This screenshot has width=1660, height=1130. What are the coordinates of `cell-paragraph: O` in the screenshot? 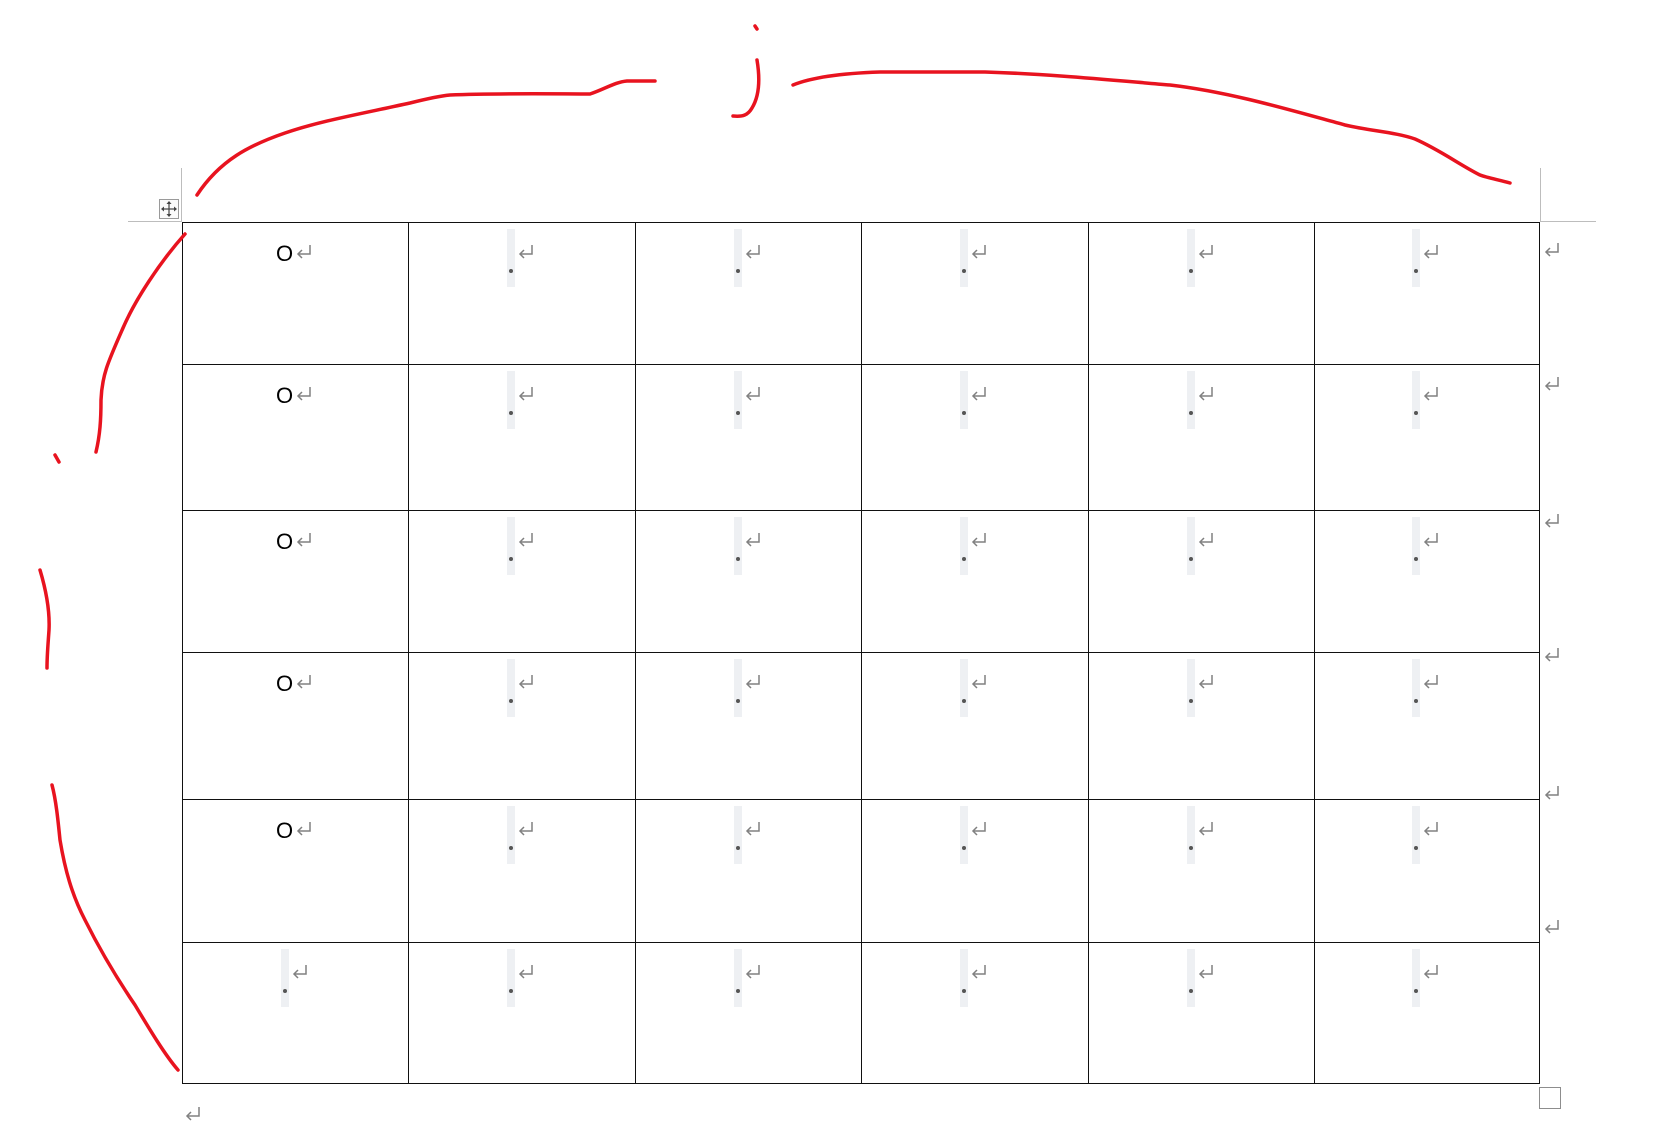 It's located at (295, 831).